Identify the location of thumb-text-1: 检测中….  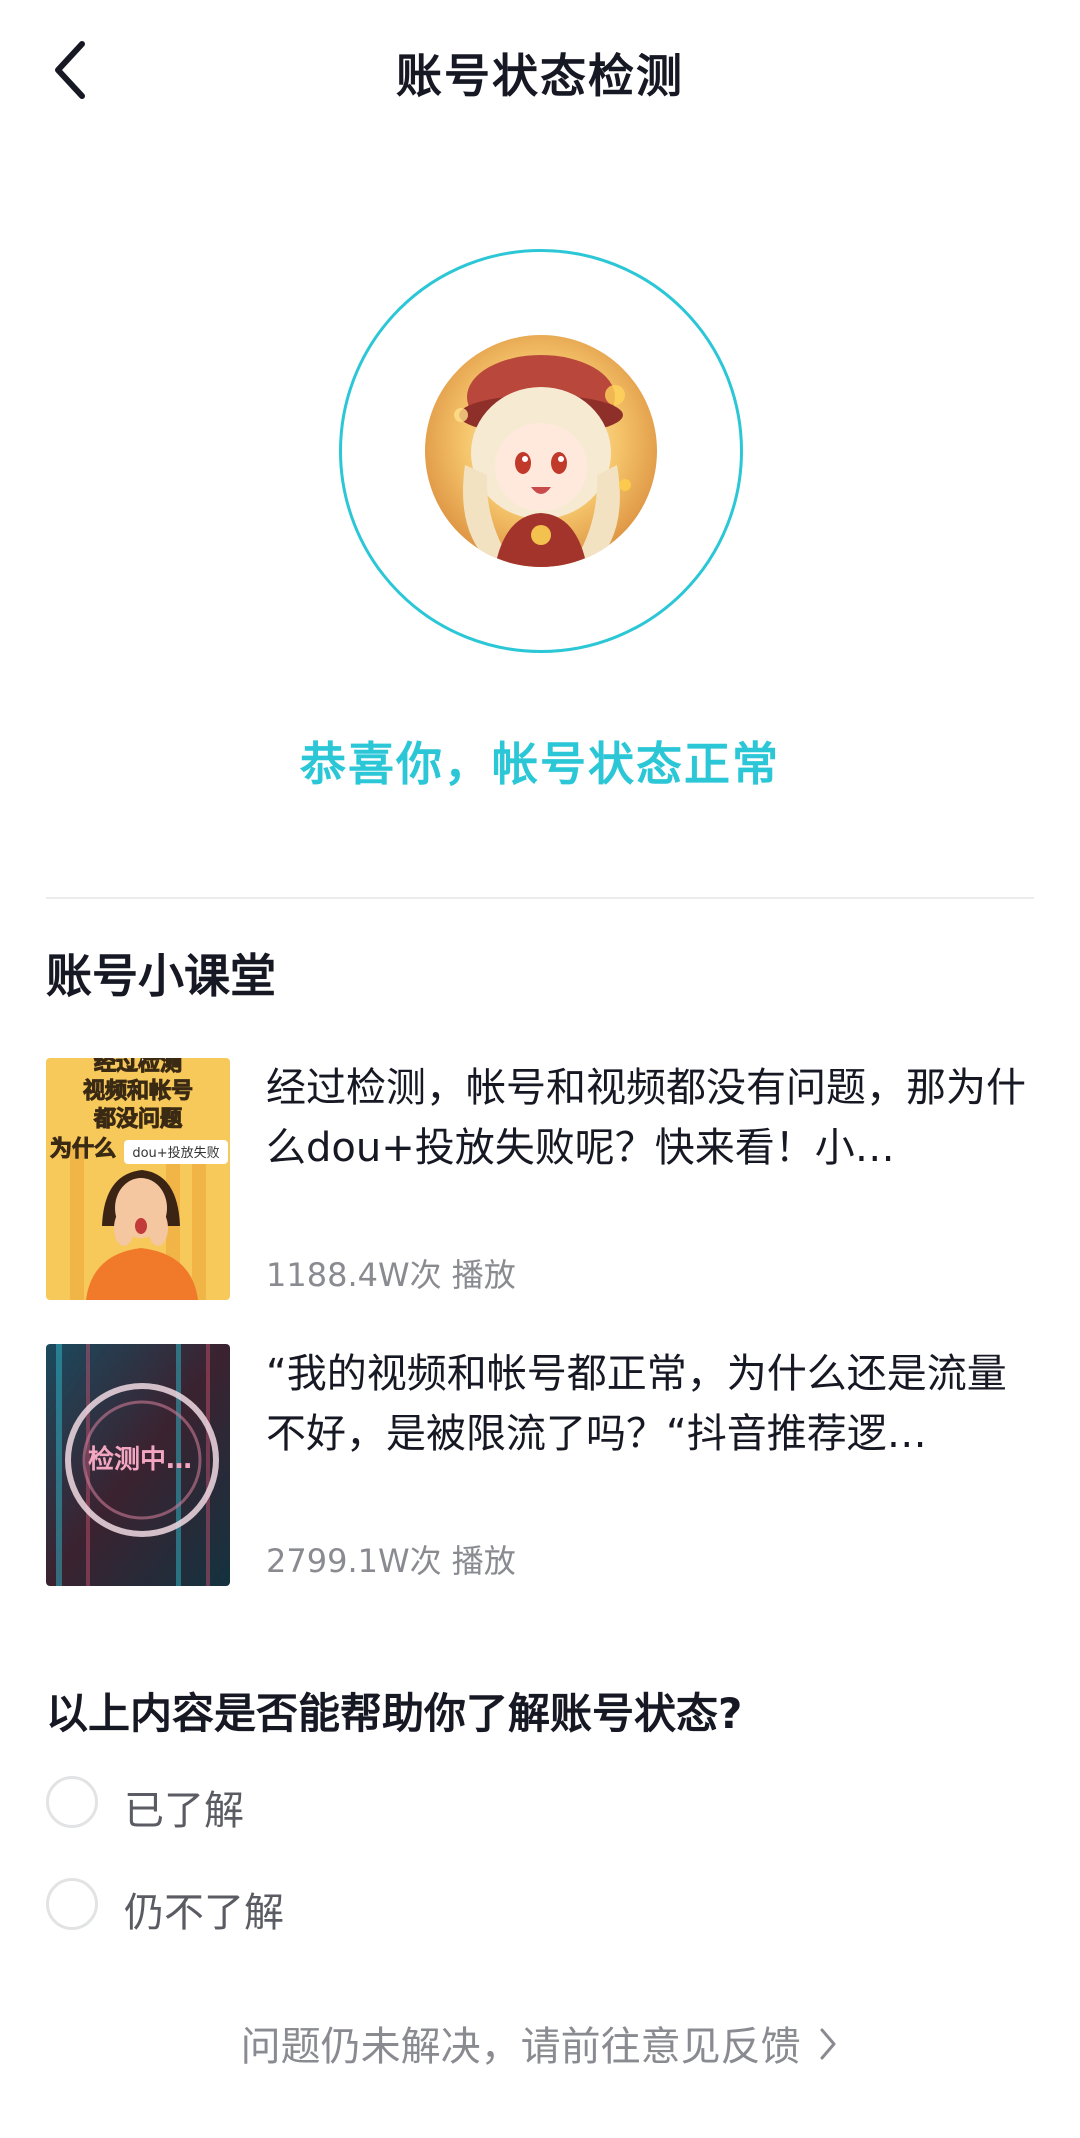
(140, 1459).